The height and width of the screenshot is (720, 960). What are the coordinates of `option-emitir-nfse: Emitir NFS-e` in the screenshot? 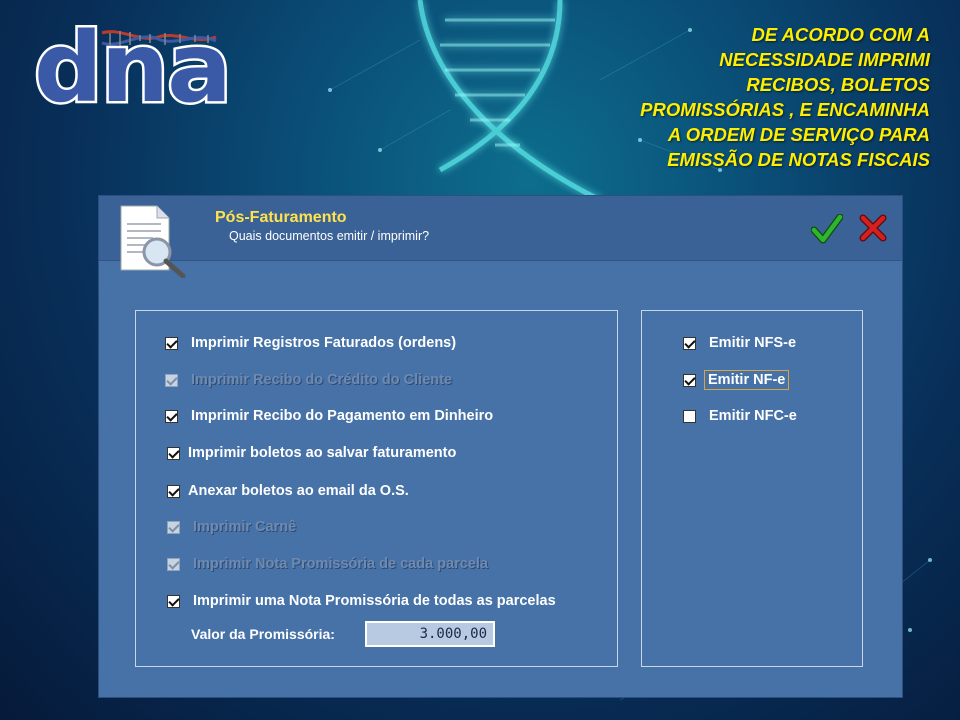 It's located at (739, 343).